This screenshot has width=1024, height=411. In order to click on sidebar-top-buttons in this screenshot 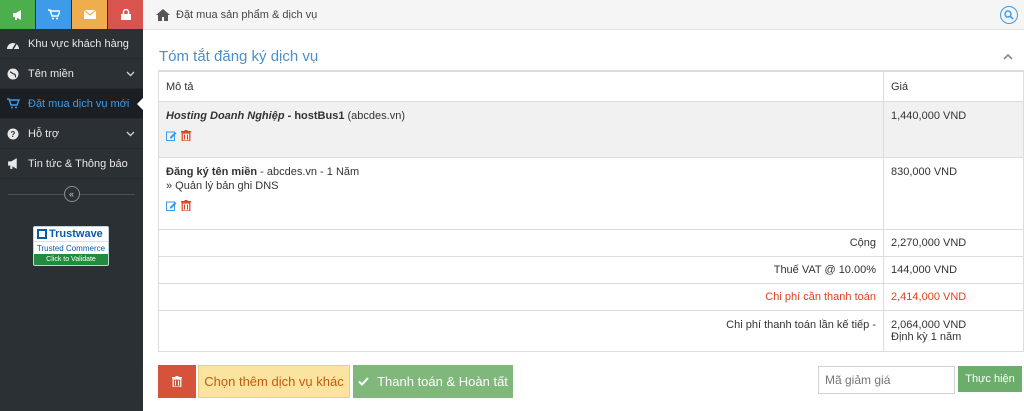, I will do `click(71, 14)`.